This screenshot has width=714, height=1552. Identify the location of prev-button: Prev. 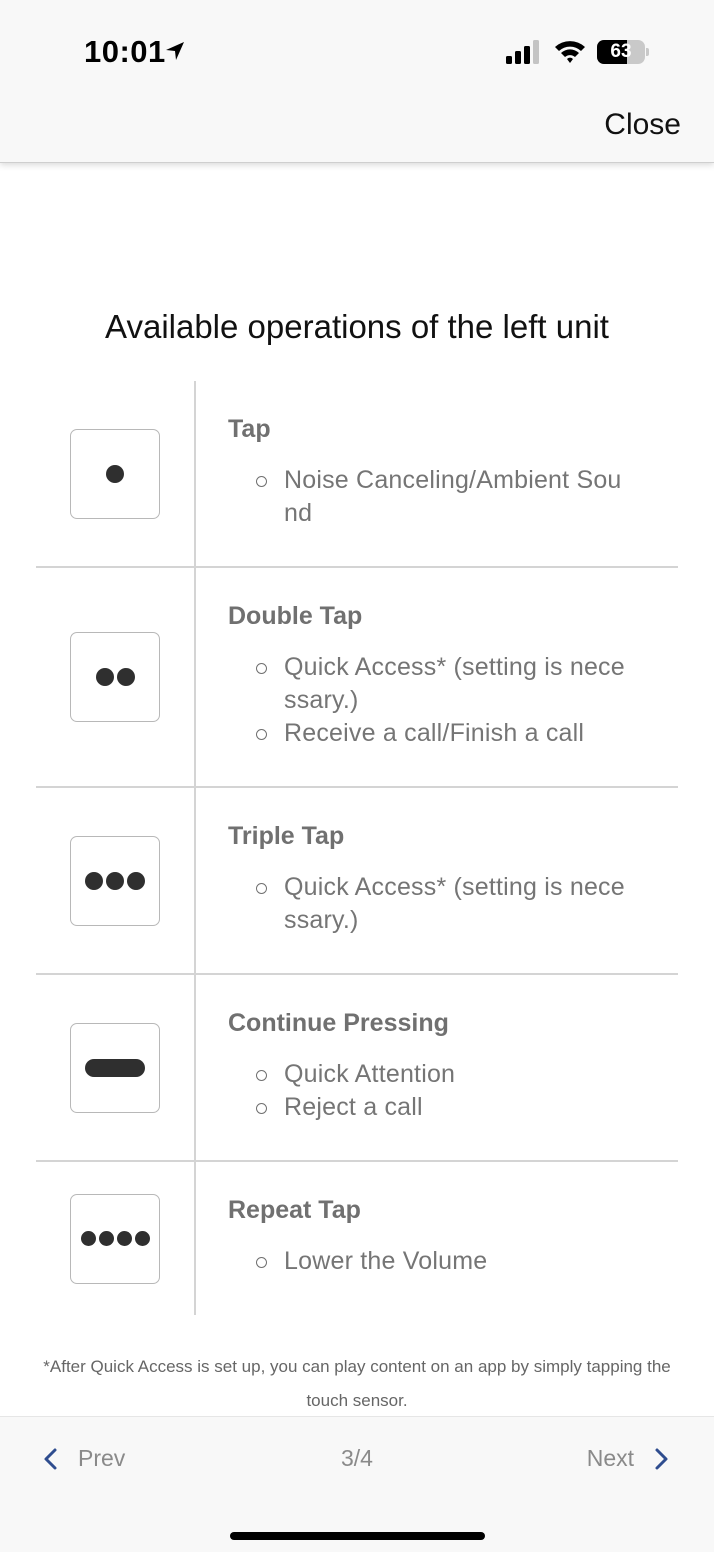
(82, 1458).